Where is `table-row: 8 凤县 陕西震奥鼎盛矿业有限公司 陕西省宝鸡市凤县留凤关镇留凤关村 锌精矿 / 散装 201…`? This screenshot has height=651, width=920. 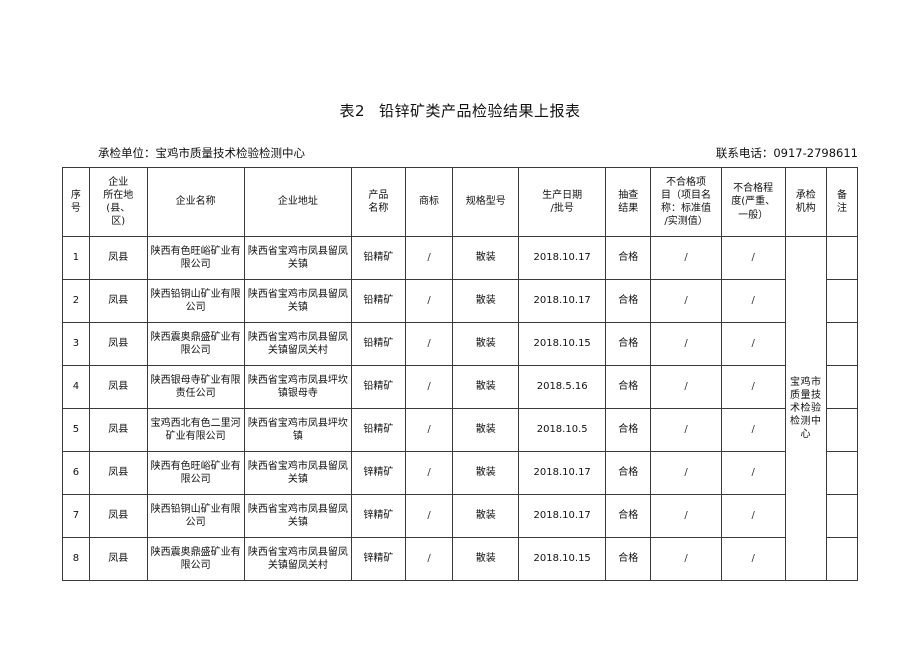
table-row: 8 凤县 陕西震奥鼎盛矿业有限公司 陕西省宝鸡市凤县留凤关镇留凤关村 锌精矿 / 散装 201… is located at coordinates (460, 559).